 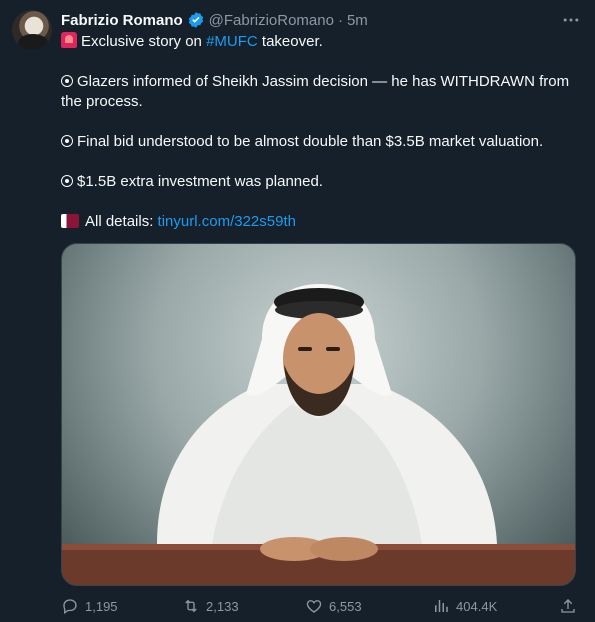 What do you see at coordinates (191, 606) in the screenshot?
I see `retweet-icon` at bounding box center [191, 606].